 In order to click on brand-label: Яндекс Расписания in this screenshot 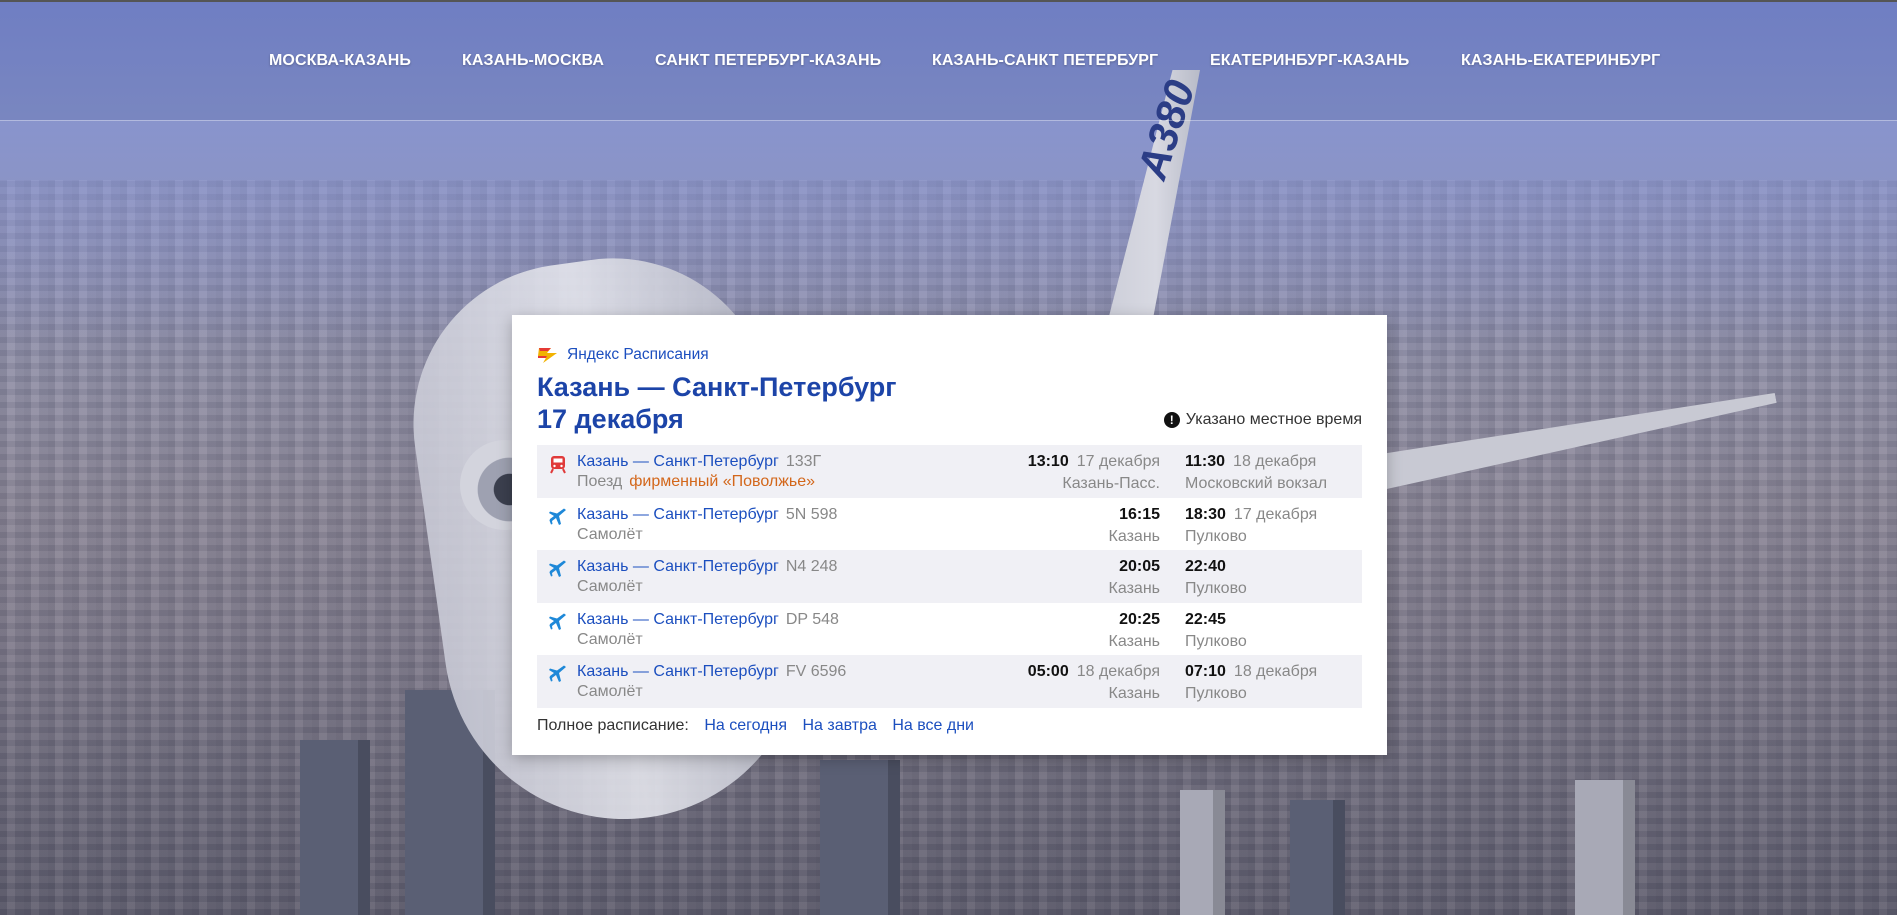, I will do `click(638, 354)`.